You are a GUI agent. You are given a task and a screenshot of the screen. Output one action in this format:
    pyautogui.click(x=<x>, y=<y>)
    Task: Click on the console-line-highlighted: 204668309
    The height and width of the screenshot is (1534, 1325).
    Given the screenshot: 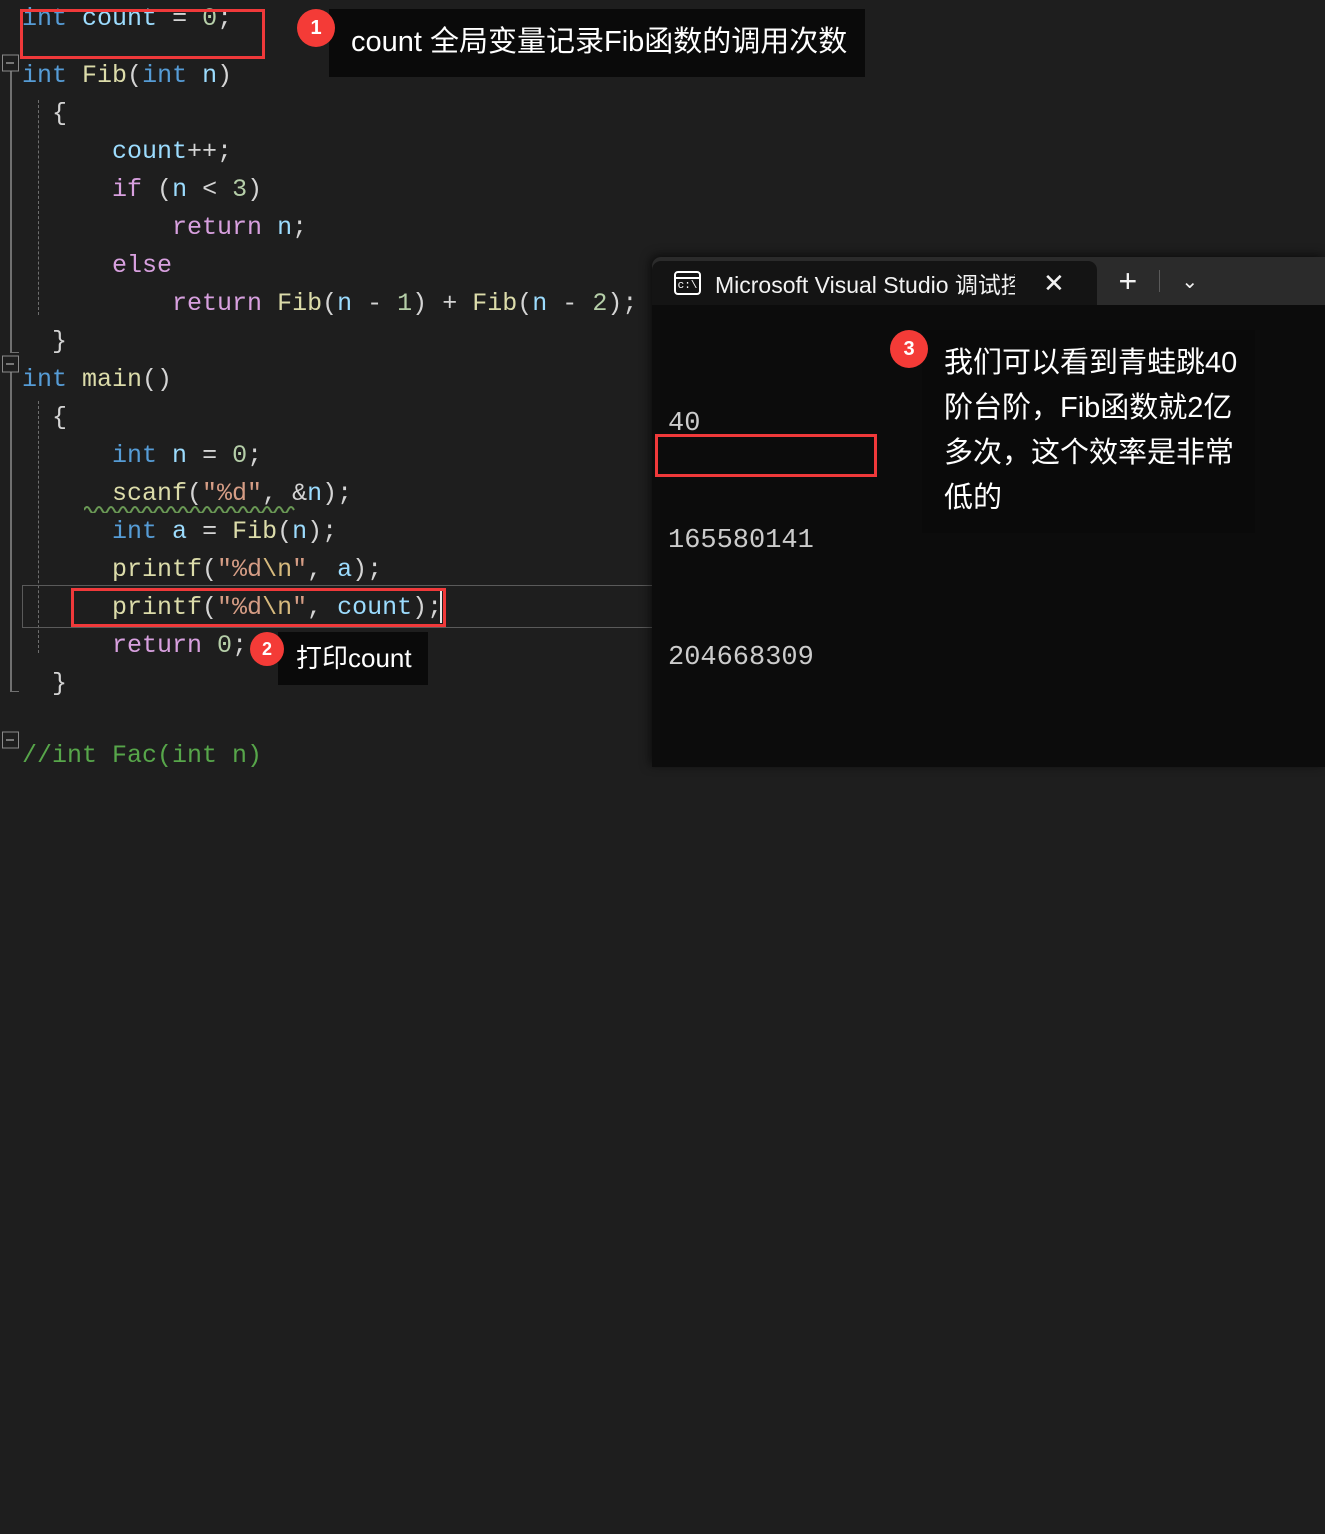 What is the action you would take?
    pyautogui.click(x=741, y=658)
    